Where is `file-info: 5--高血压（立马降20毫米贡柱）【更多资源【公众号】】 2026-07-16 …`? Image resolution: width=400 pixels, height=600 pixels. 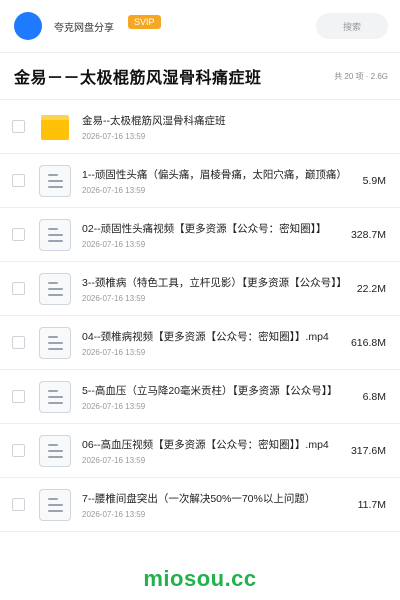 file-info: 5--高血压（立马降20毫米贡柱）【更多资源【公众号】】 2026-07-16 … is located at coordinates (219, 397).